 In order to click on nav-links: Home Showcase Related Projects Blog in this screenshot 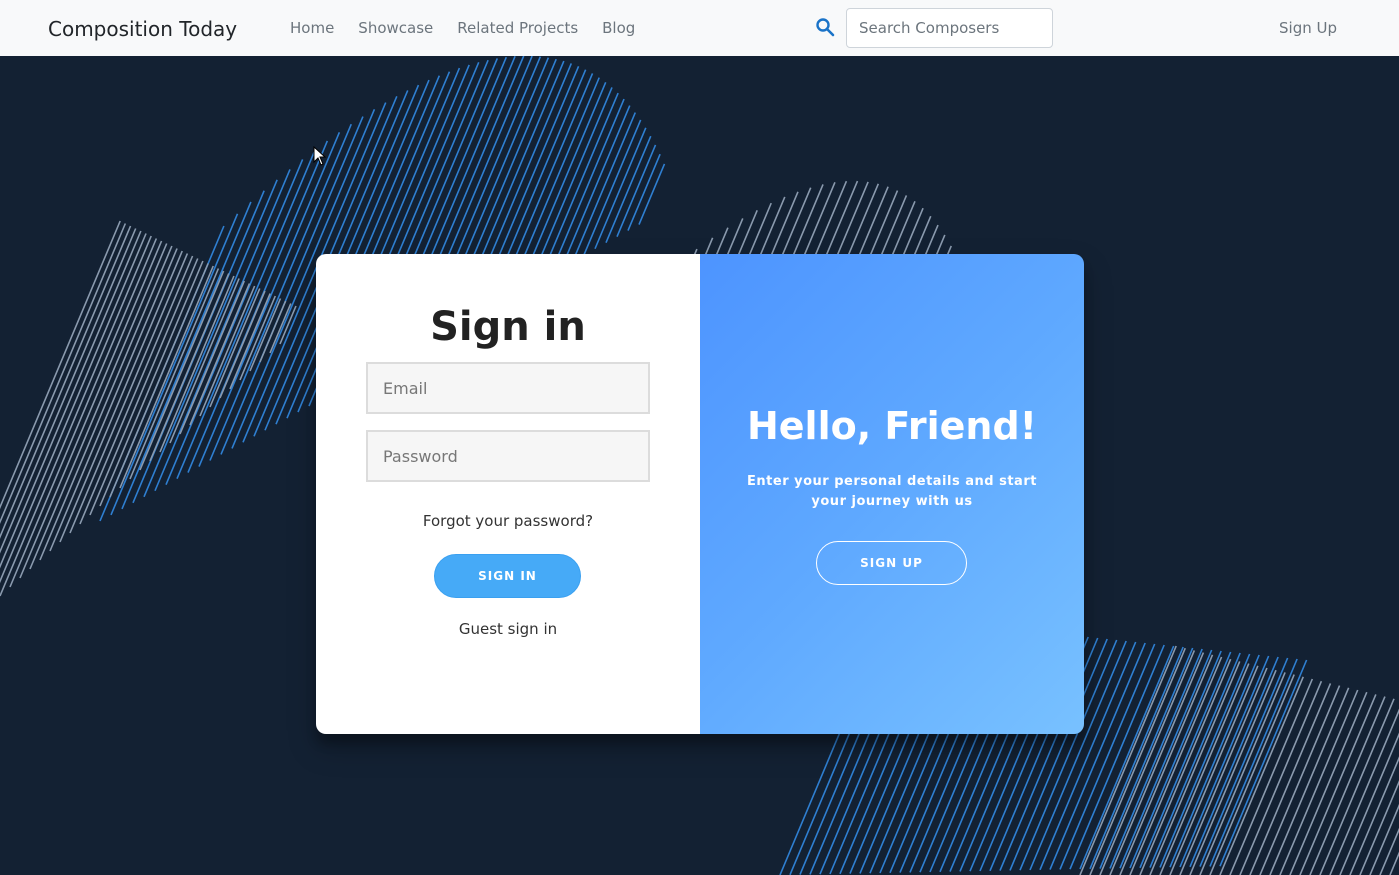, I will do `click(474, 28)`.